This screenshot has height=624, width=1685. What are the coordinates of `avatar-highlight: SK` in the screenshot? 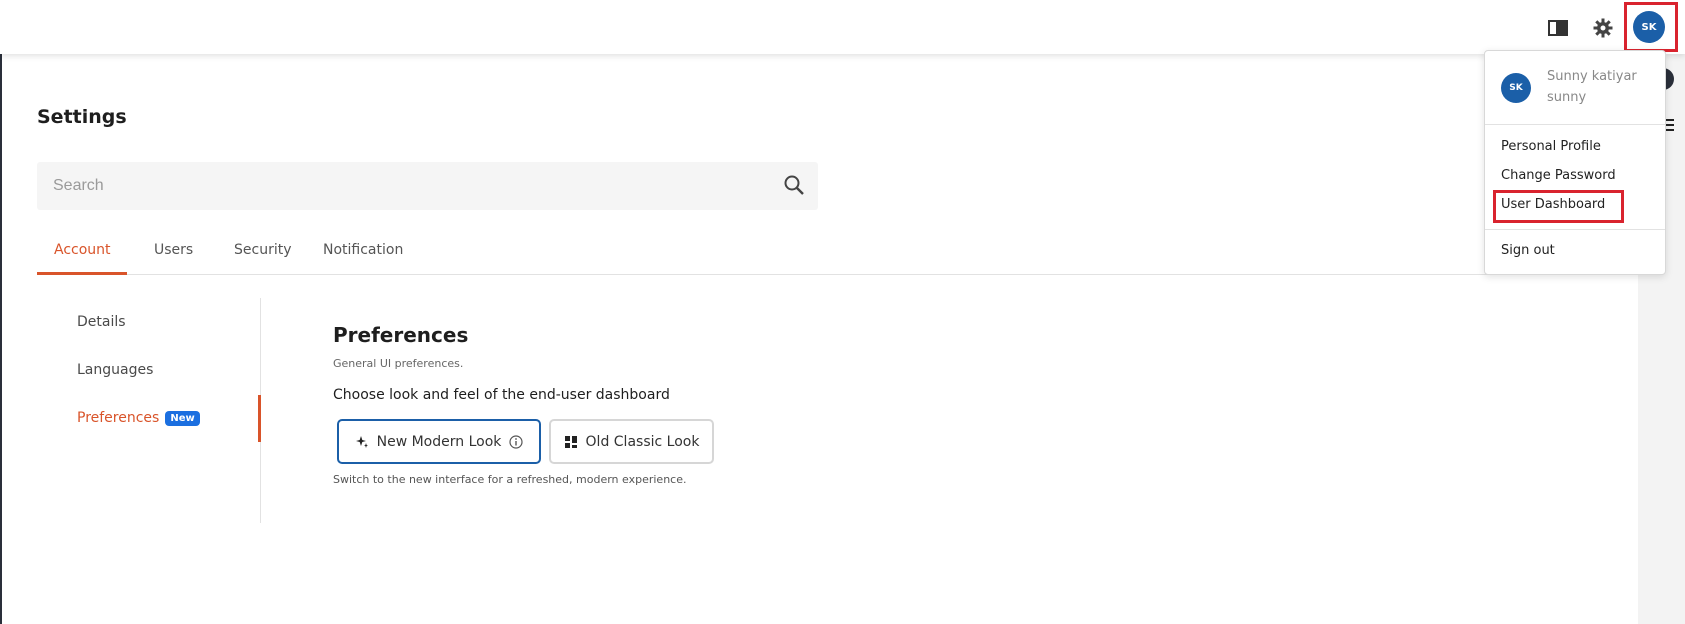 It's located at (1651, 27).